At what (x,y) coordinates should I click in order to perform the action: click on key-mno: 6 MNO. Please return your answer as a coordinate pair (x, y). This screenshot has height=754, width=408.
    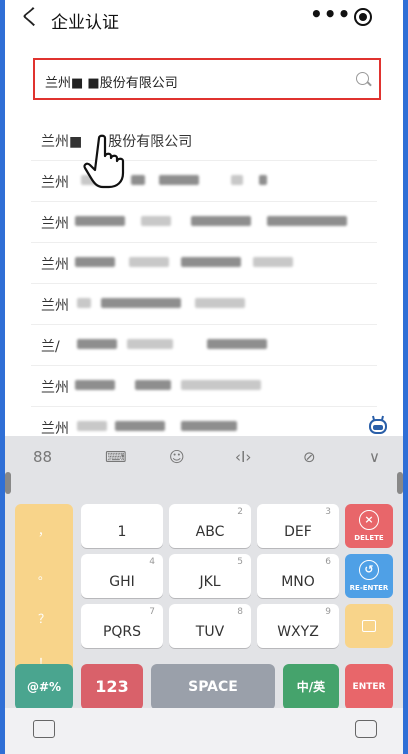
    Looking at the image, I should click on (298, 576).